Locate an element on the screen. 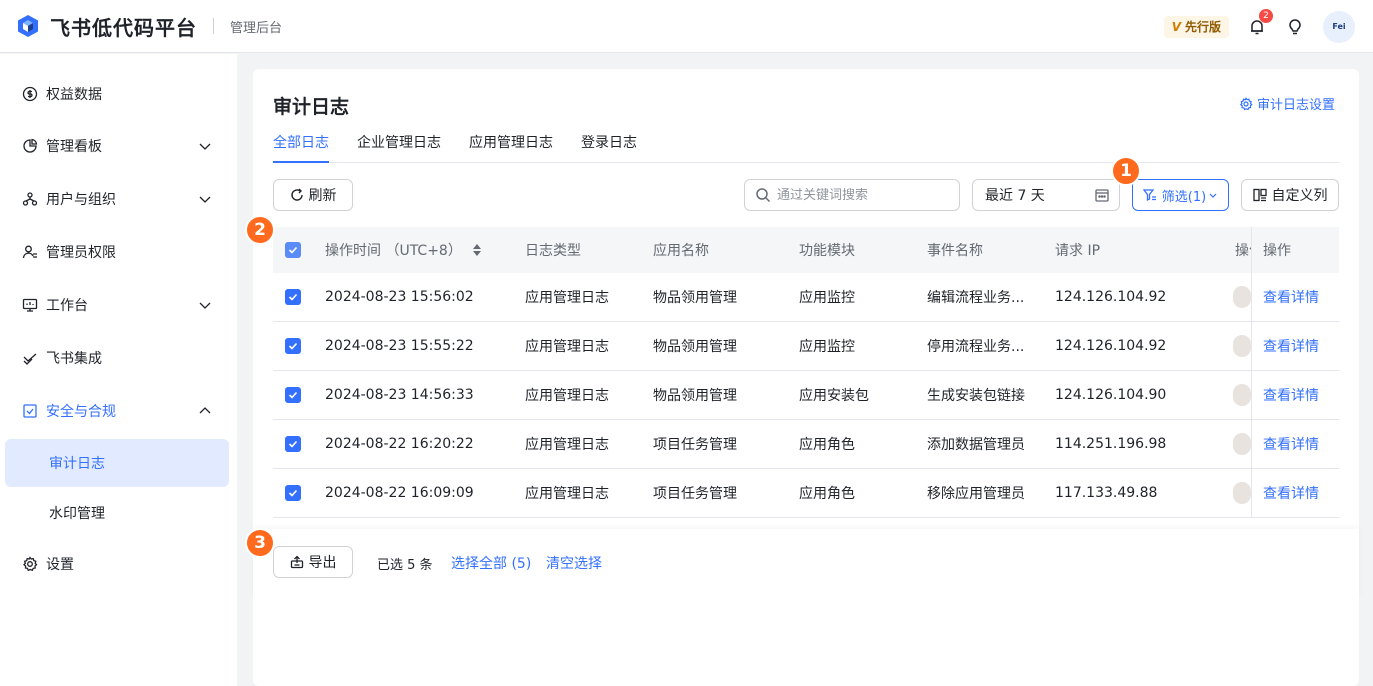 This screenshot has height=686, width=1373. sidebar-item-dashboard: 管理看板 is located at coordinates (118, 146).